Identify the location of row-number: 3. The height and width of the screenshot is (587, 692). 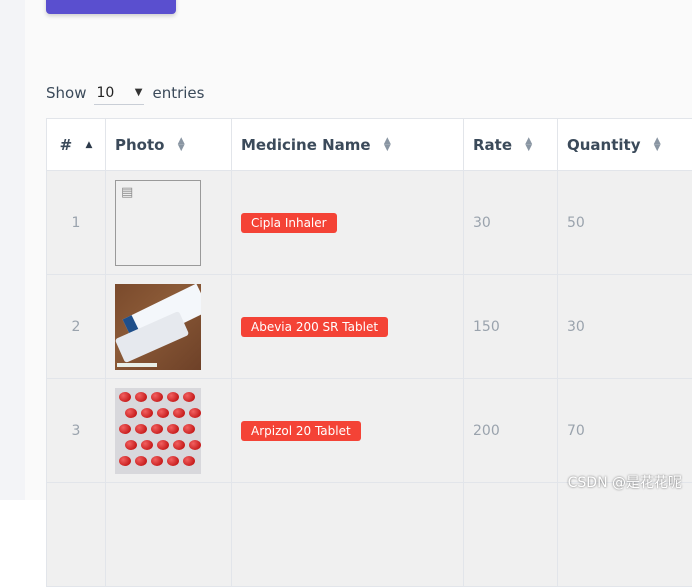
(76, 431).